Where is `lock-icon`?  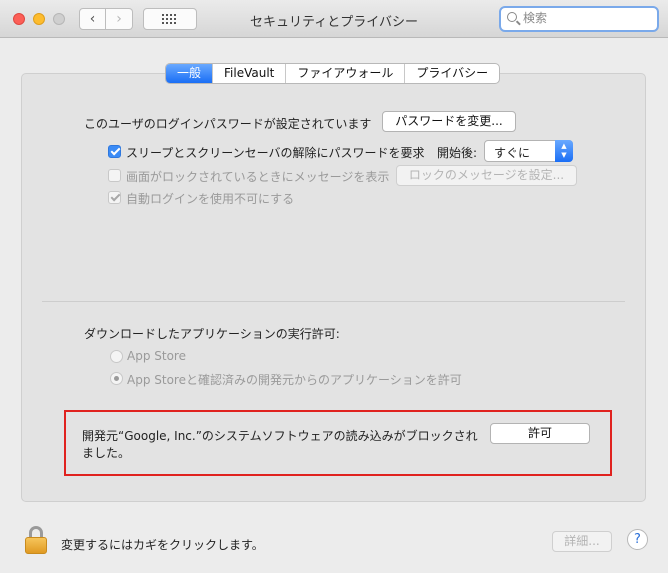 lock-icon is located at coordinates (36, 540).